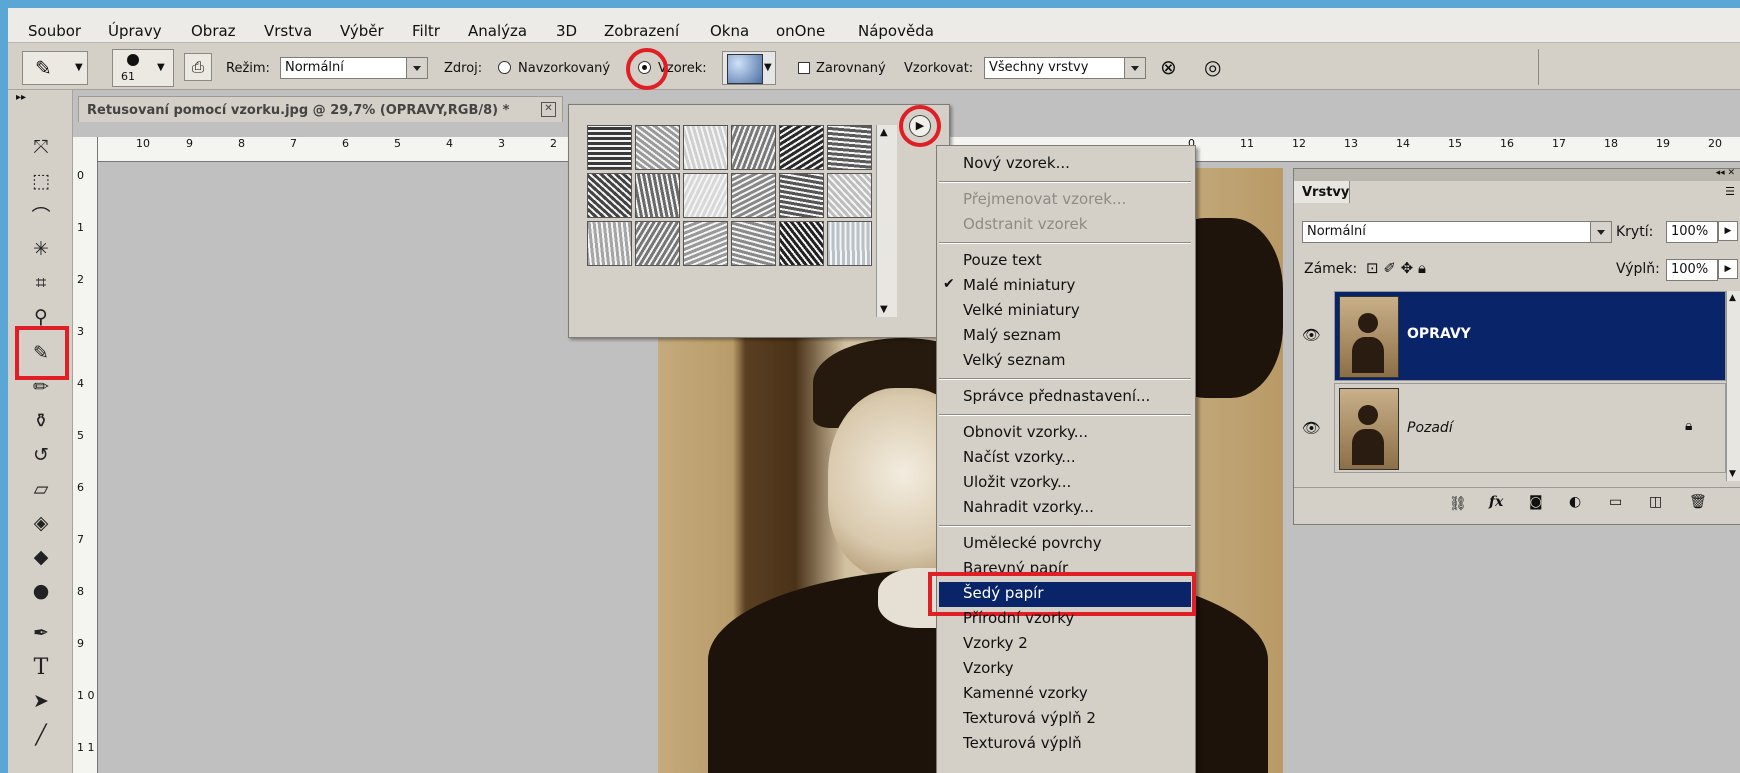  Describe the element at coordinates (749, 68) in the screenshot. I see `pattern-picker: ▼` at that location.